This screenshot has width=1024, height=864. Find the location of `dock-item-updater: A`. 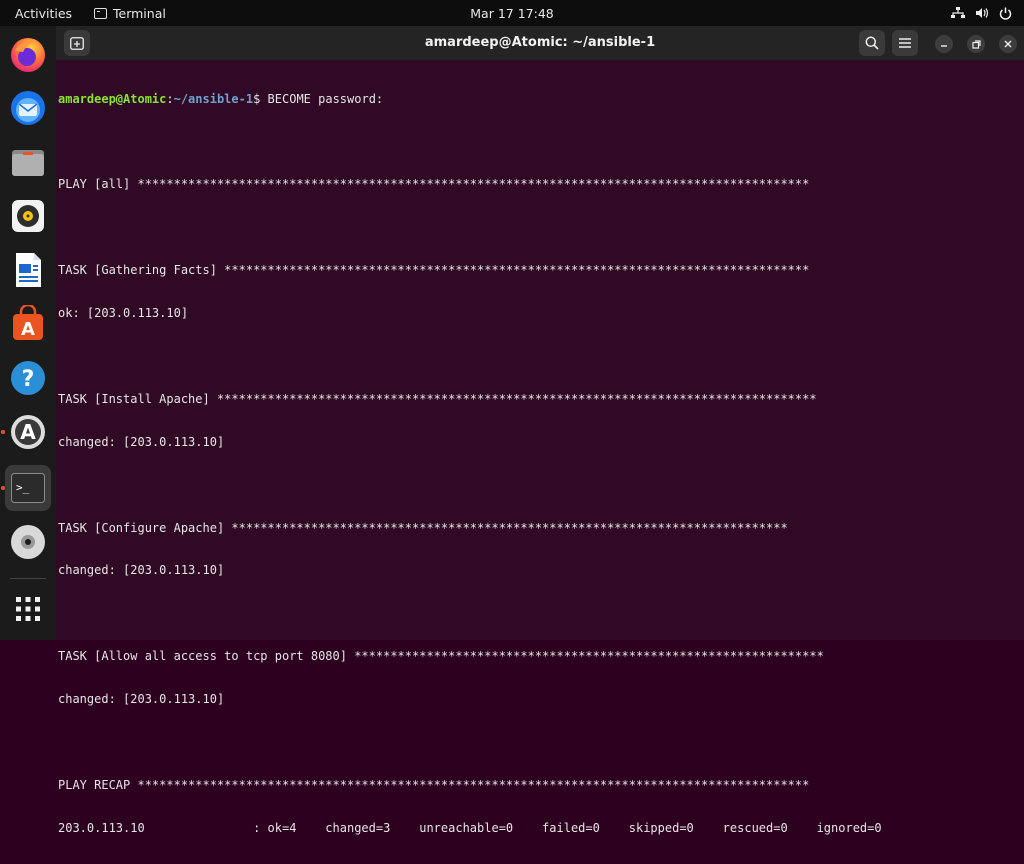

dock-item-updater: A is located at coordinates (26, 432).